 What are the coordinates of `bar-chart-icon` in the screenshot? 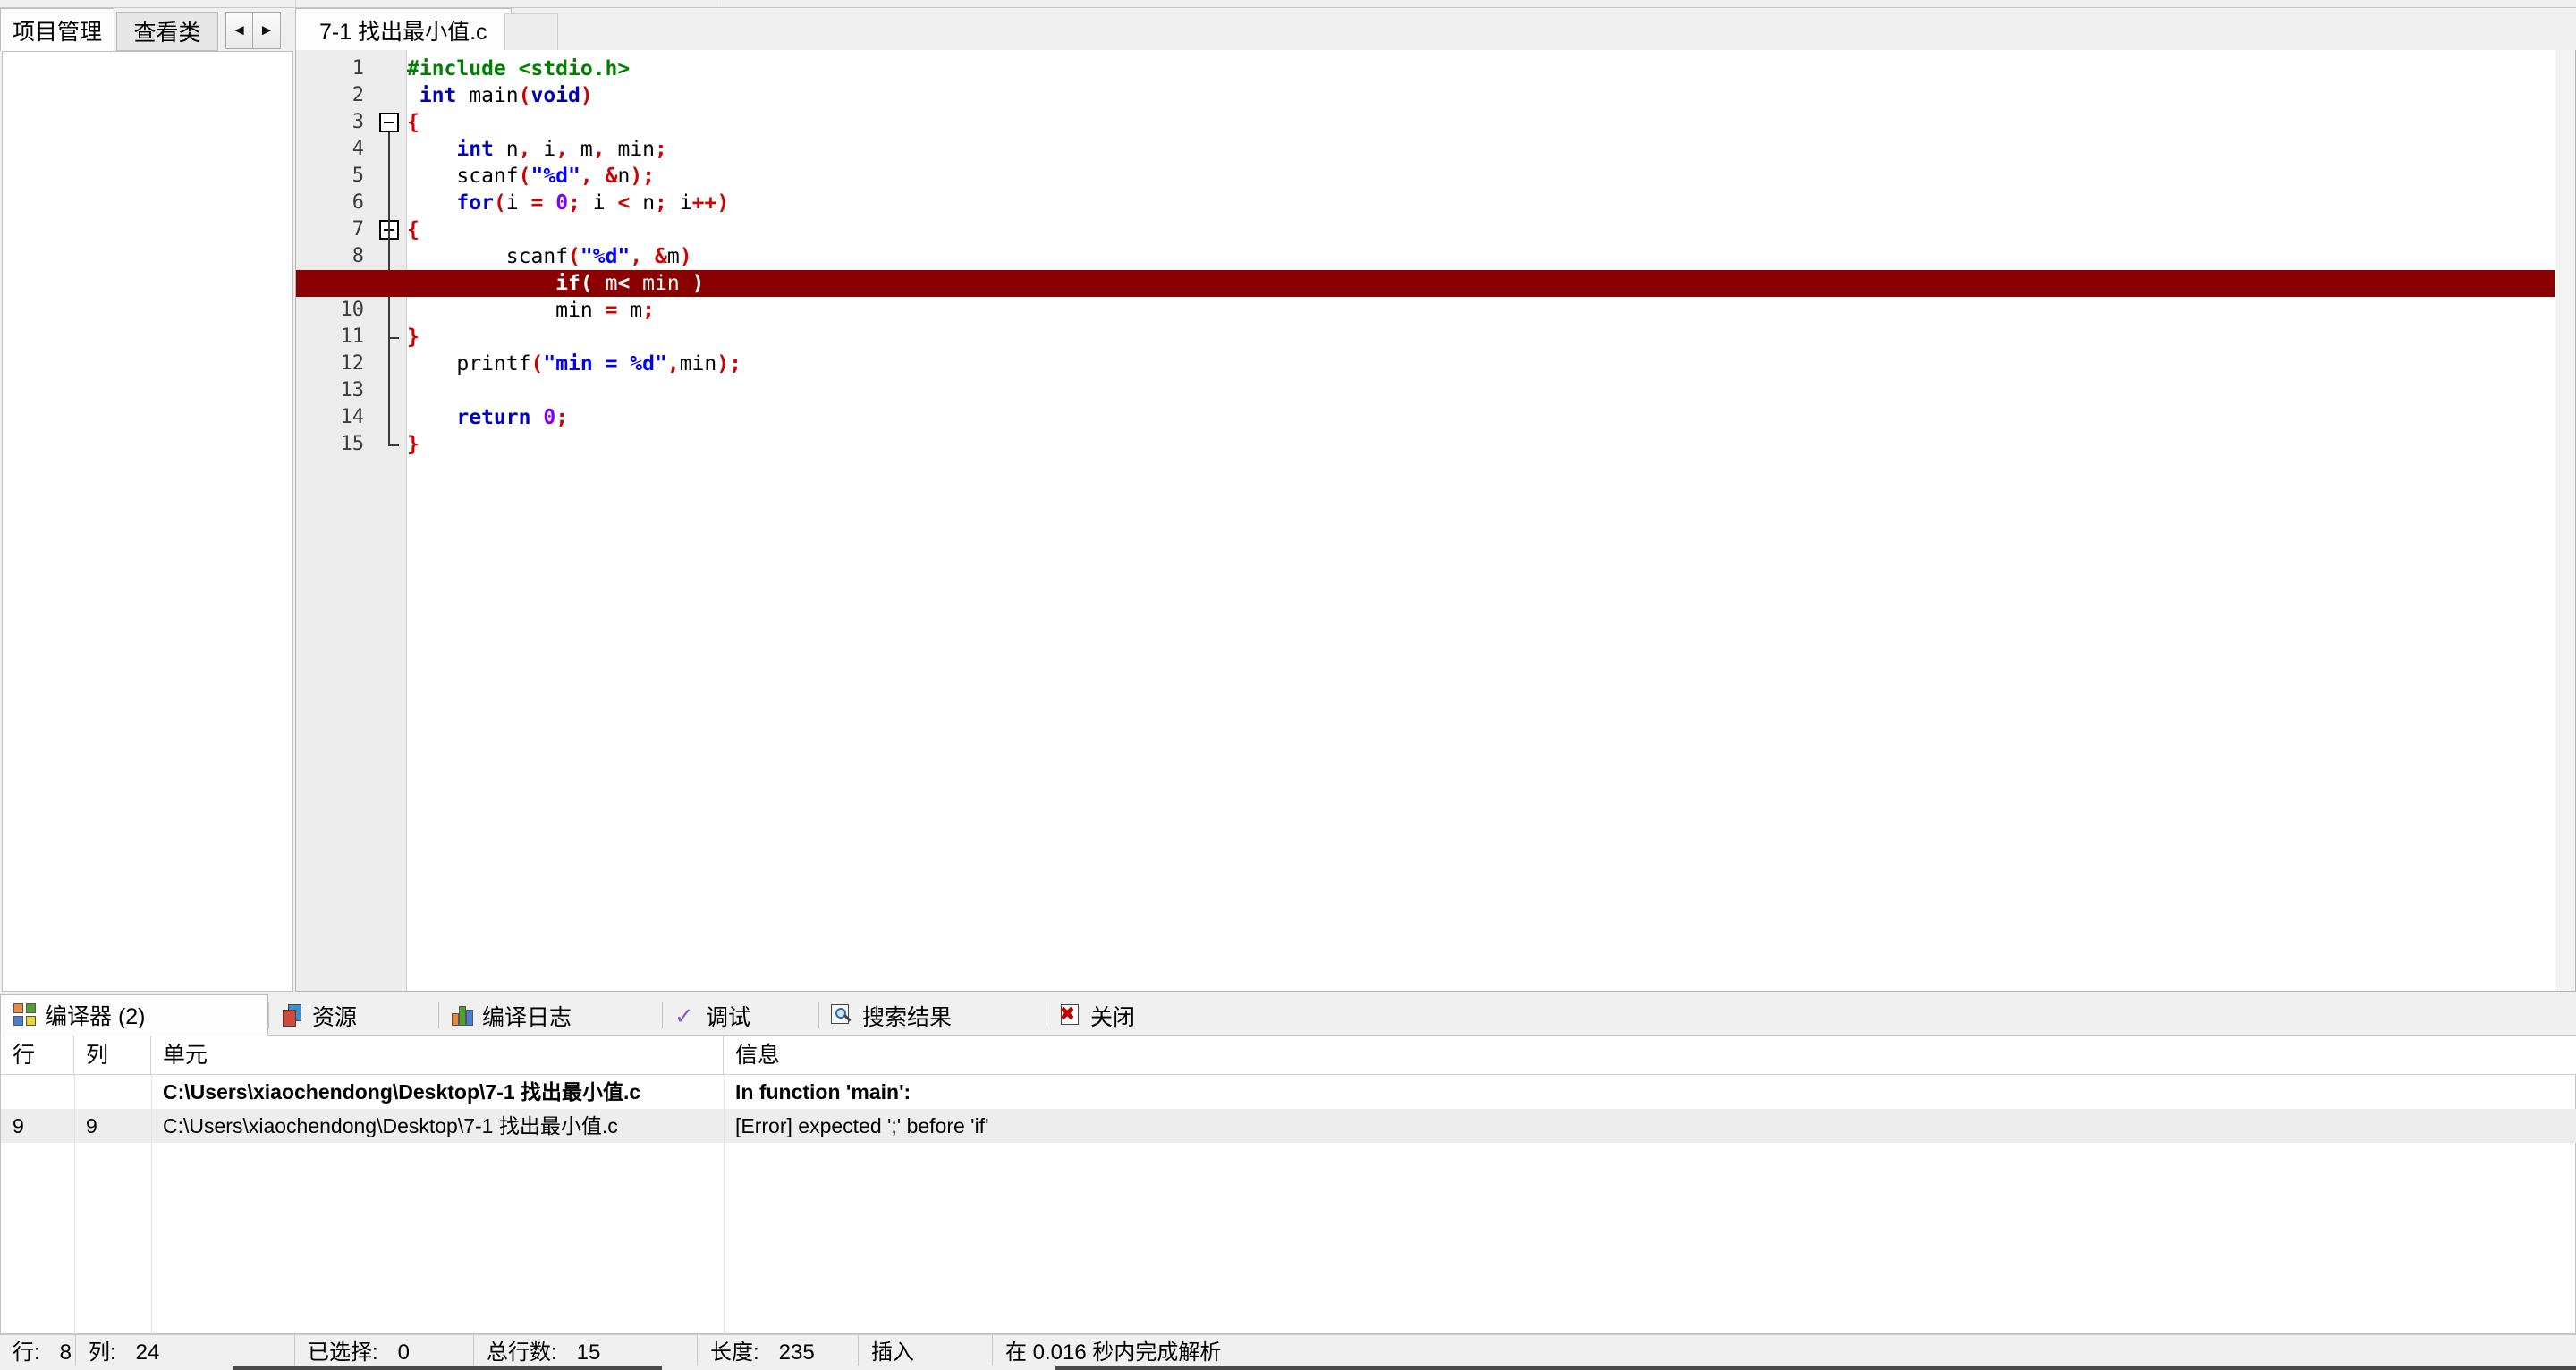 It's located at (462, 1016).